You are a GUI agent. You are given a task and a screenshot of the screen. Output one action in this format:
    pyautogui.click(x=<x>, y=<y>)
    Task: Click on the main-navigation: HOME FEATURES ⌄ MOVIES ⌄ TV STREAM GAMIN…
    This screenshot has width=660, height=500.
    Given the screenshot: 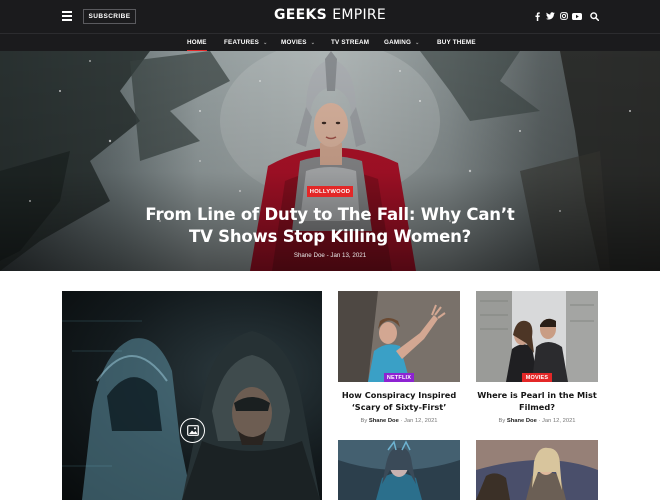 What is the action you would take?
    pyautogui.click(x=330, y=42)
    